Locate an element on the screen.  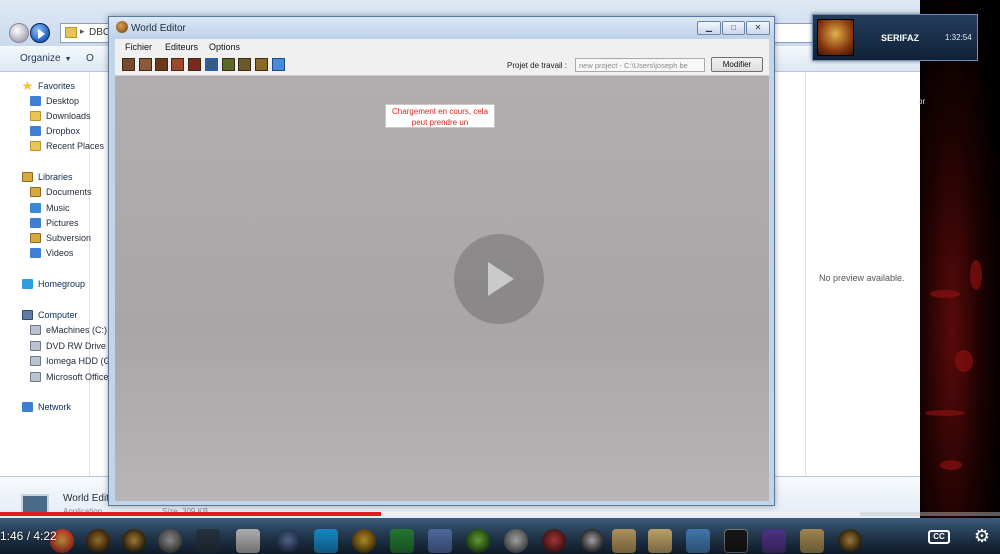
dropbox-icon is located at coordinates (35, 131).